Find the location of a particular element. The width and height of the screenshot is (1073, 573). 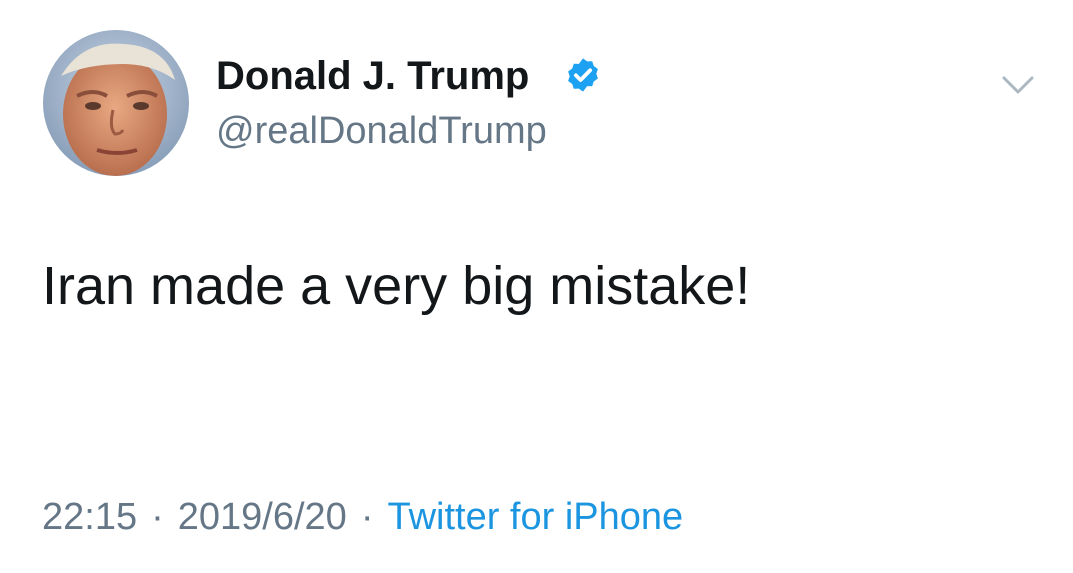

tweet-text: Iran made a very big mistake! is located at coordinates (396, 286).